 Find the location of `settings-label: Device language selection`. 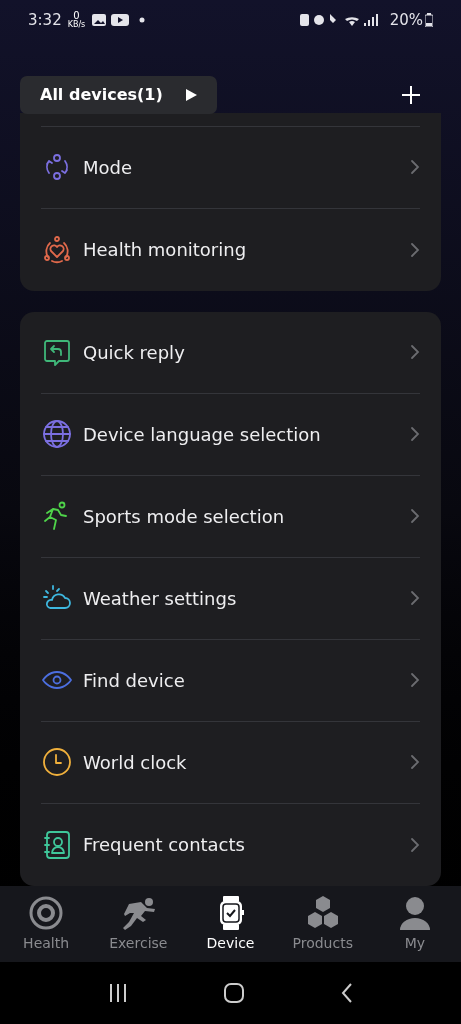

settings-label: Device language selection is located at coordinates (202, 434).